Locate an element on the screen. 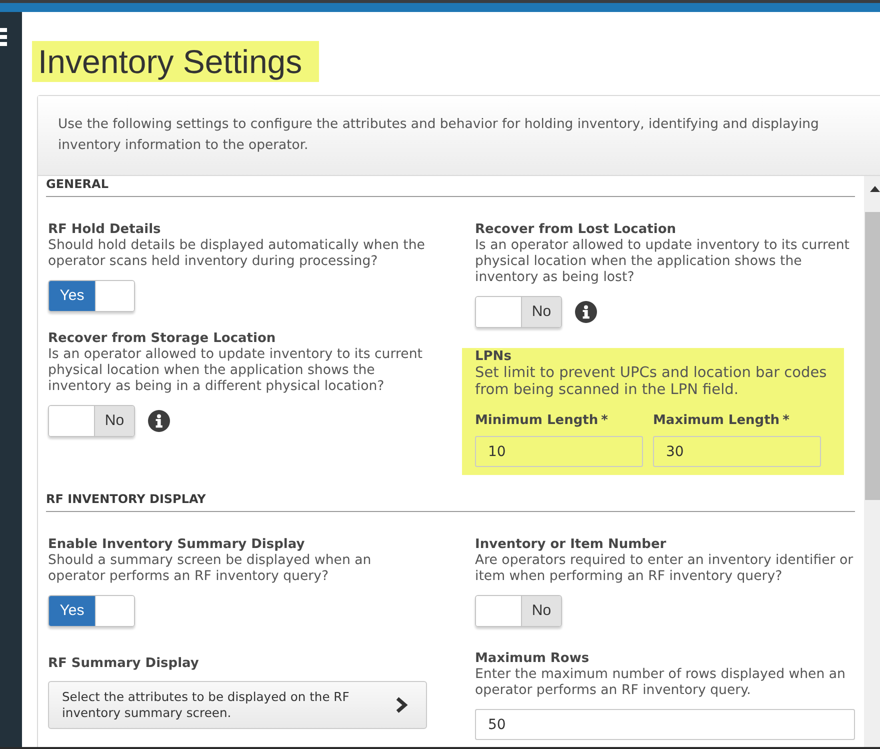 The height and width of the screenshot is (749, 880). setting-description: Is an operator allowed to update inventory to its current physical location when the application shows the inventory as being in a different physical location? is located at coordinates (236, 371).